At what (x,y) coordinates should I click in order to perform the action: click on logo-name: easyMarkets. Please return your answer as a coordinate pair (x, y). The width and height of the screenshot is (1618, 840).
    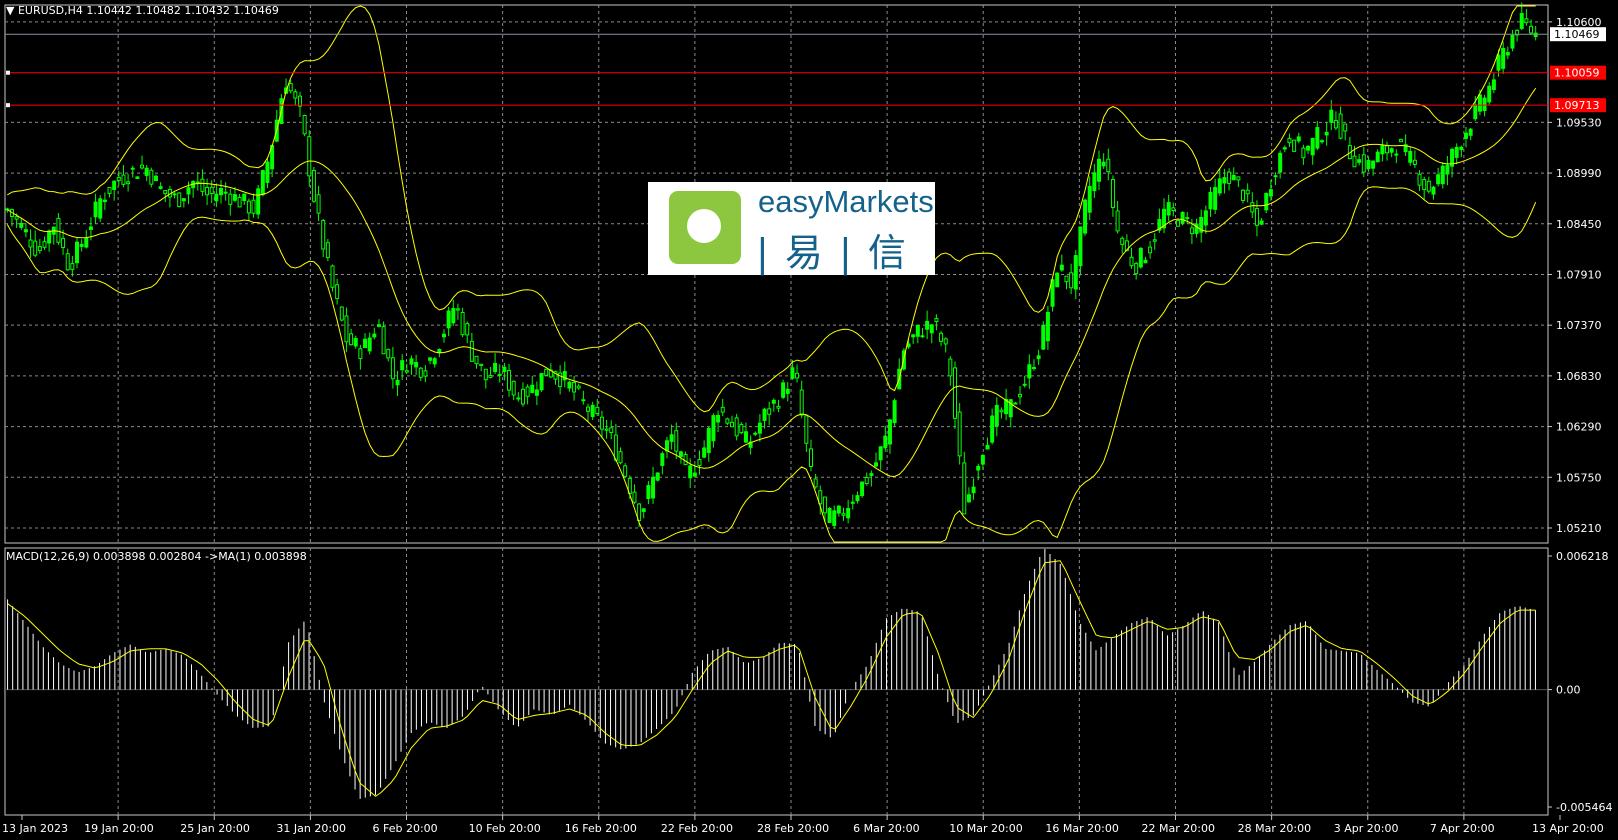
    Looking at the image, I should click on (846, 201).